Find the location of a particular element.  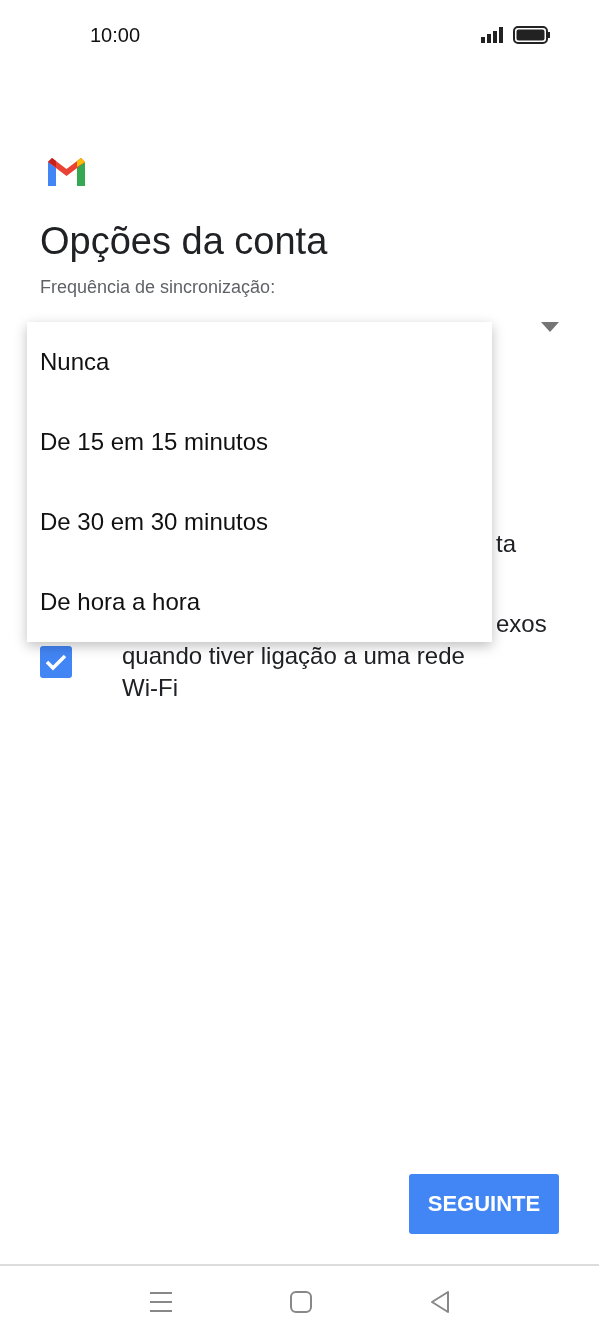

dropdown-arrow-icon is located at coordinates (550, 327).